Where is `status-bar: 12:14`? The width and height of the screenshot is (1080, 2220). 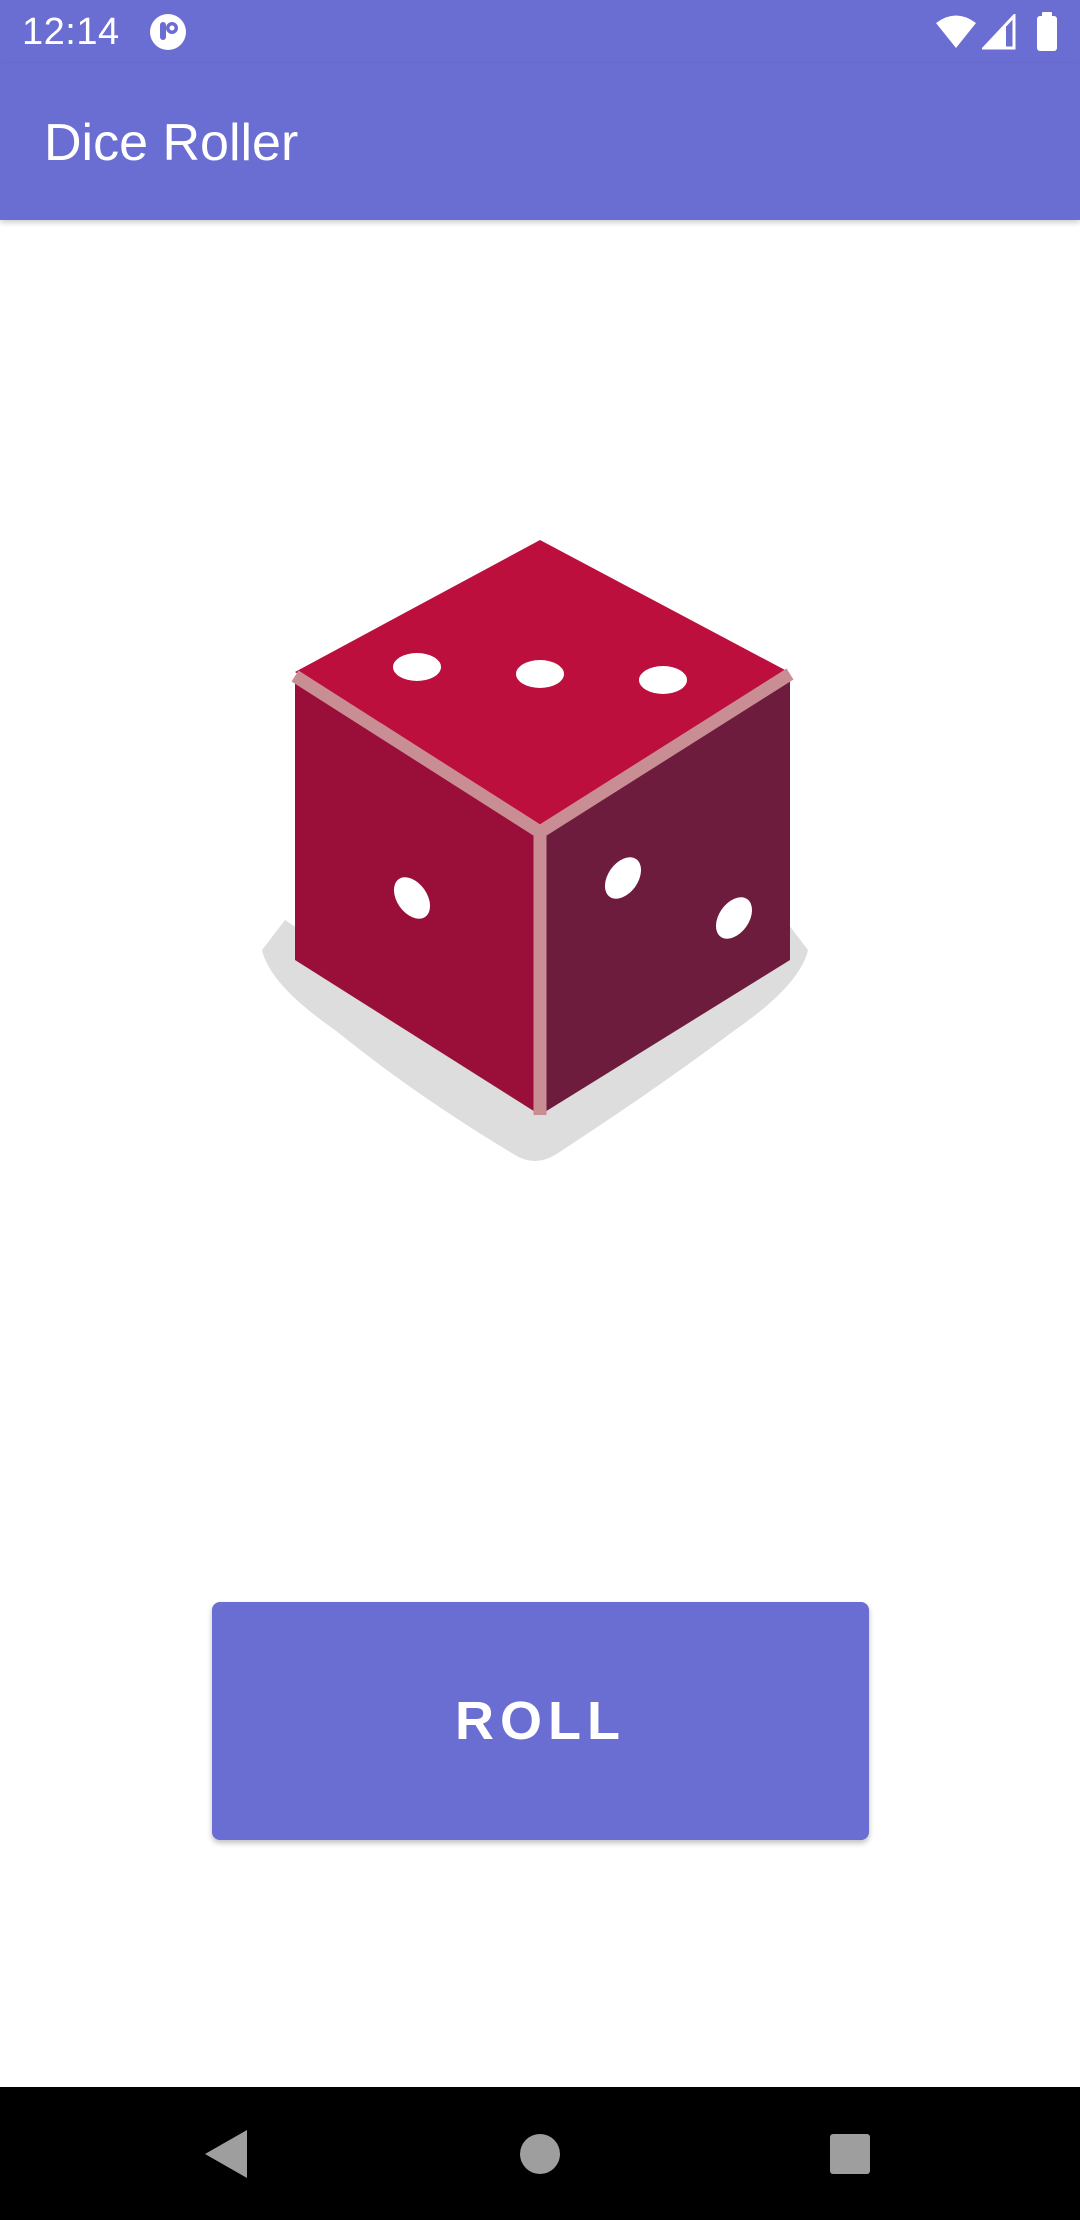 status-bar: 12:14 is located at coordinates (540, 31).